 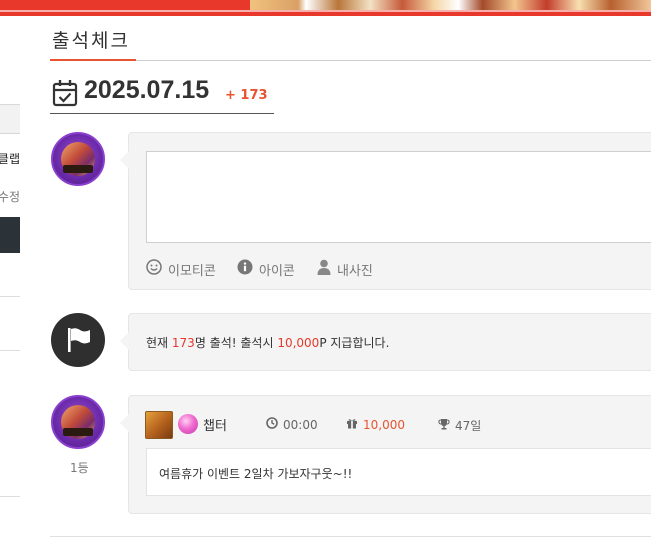 What do you see at coordinates (215, 426) in the screenshot?
I see `member-name-label: 챕터` at bounding box center [215, 426].